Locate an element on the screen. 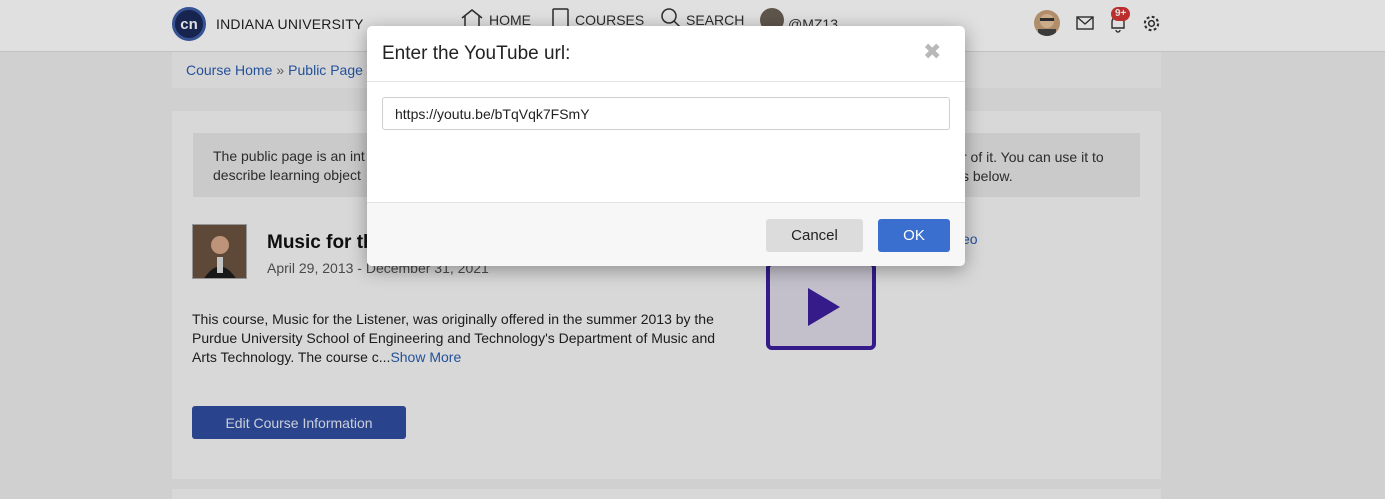 This screenshot has height=499, width=1385. ok-button: OK is located at coordinates (914, 235).